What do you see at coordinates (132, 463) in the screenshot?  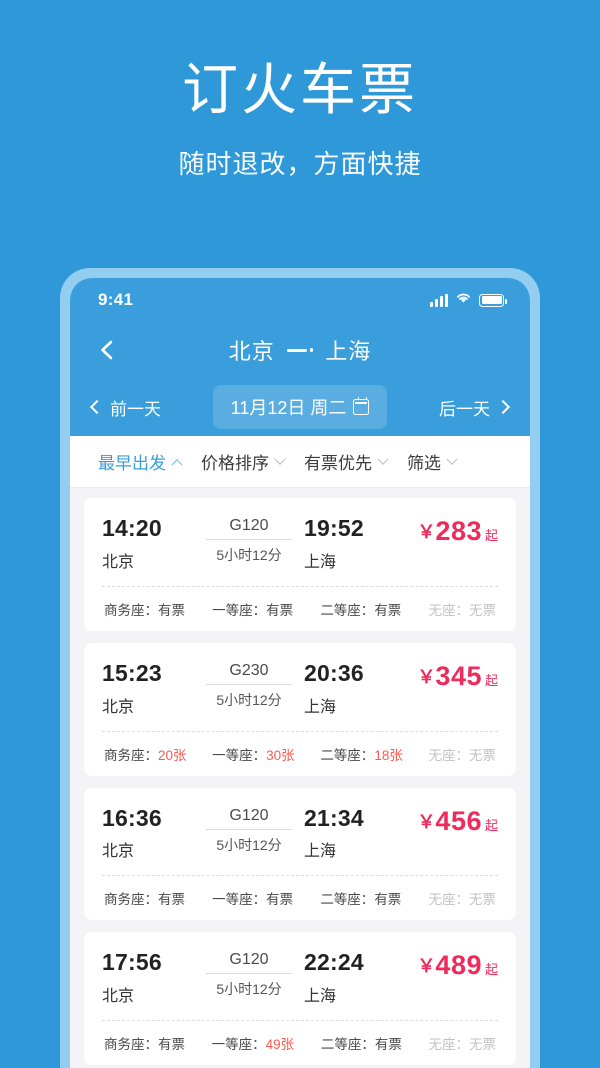 I see `filter-label: 最早出发` at bounding box center [132, 463].